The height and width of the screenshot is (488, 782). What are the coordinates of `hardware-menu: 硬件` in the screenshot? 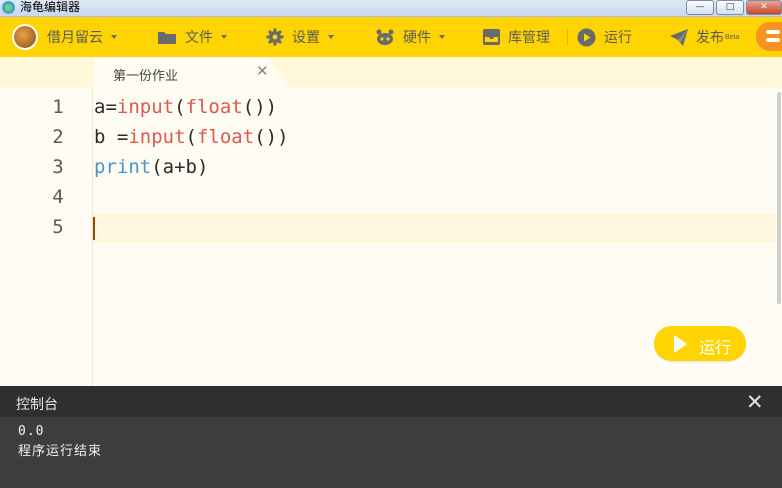 It's located at (410, 37).